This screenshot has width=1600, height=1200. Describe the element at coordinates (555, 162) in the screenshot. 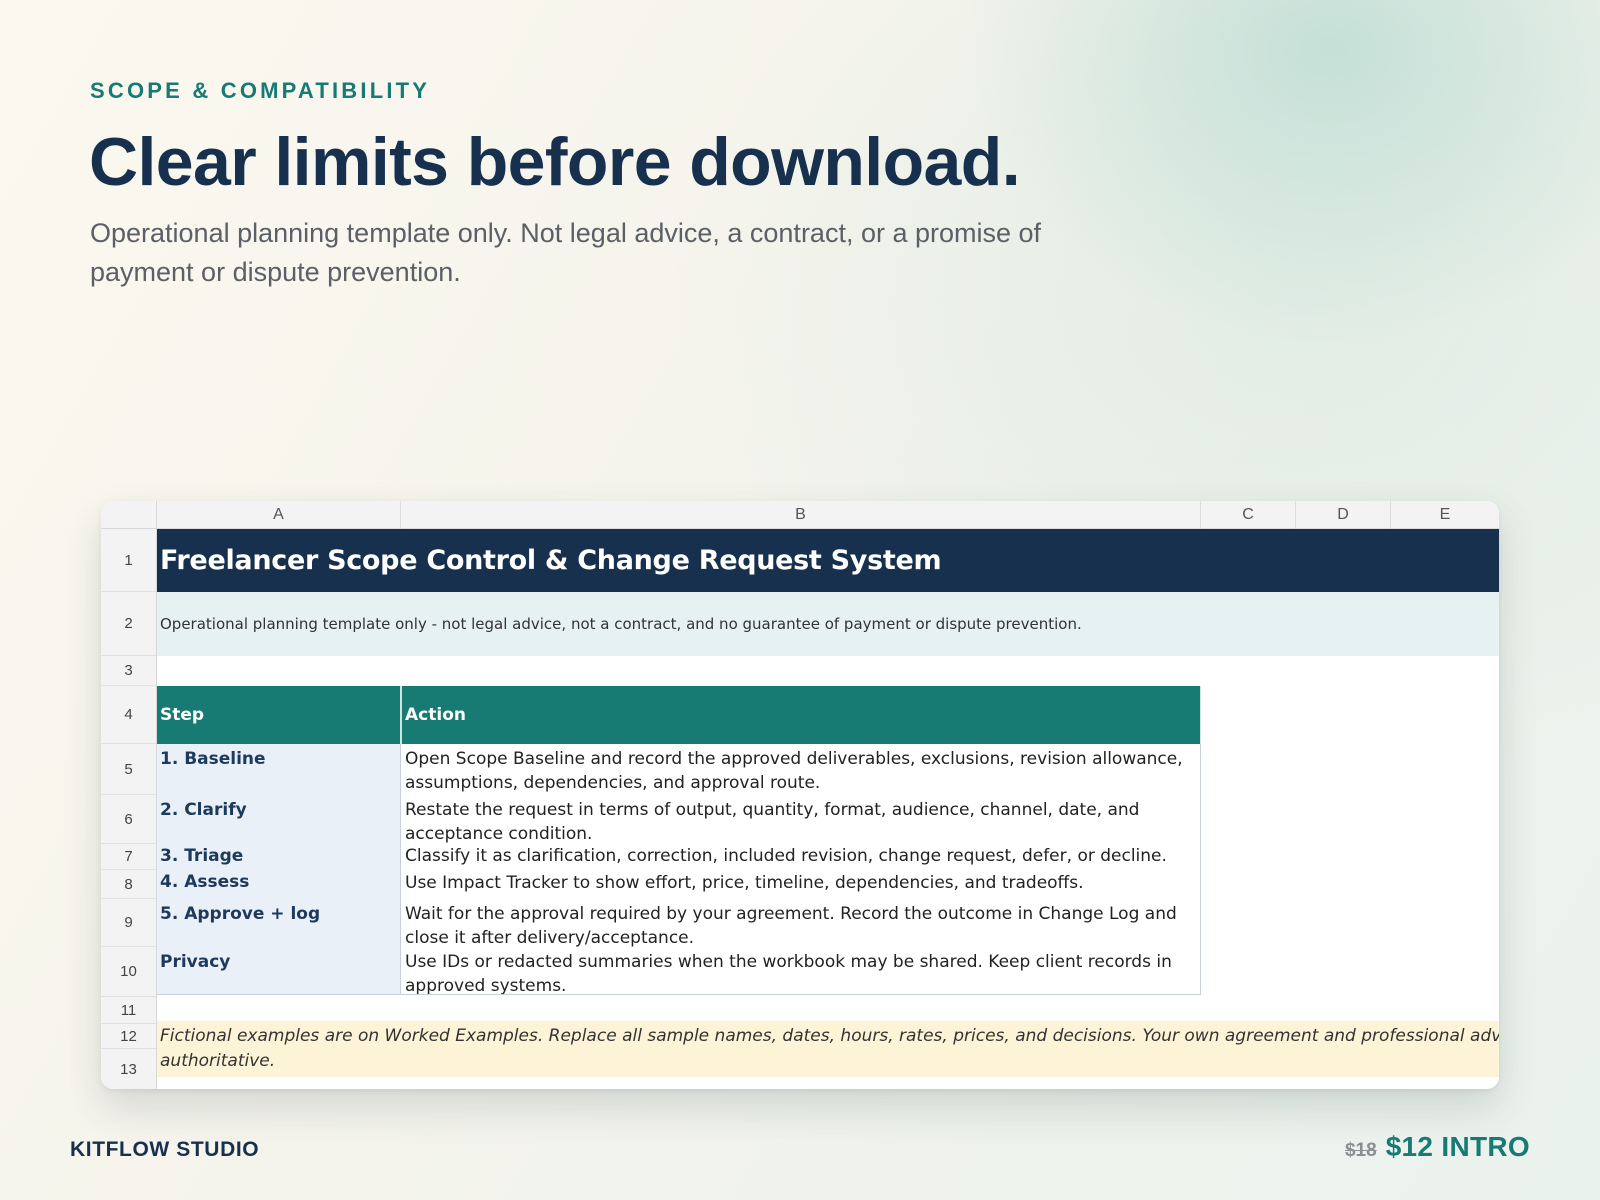

I see `page-title: Clear limits before download.` at that location.